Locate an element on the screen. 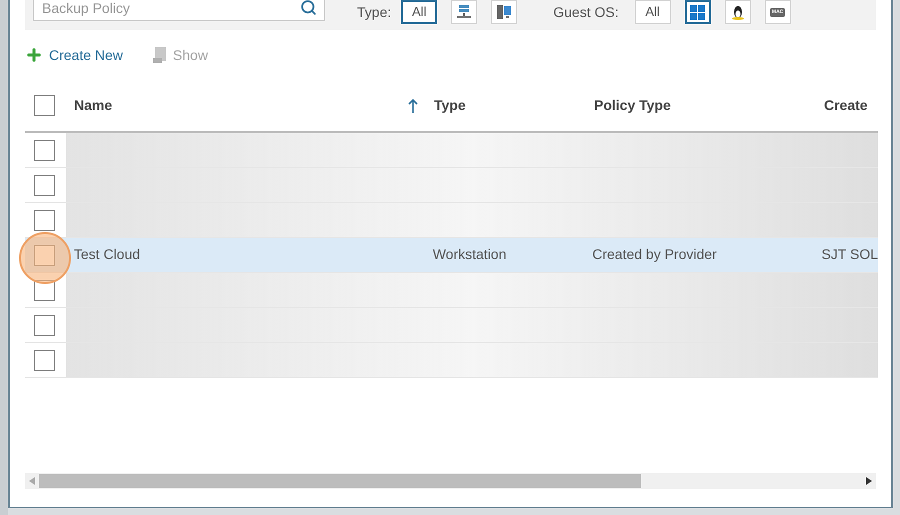 This screenshot has width=900, height=515. search-icon is located at coordinates (308, 8).